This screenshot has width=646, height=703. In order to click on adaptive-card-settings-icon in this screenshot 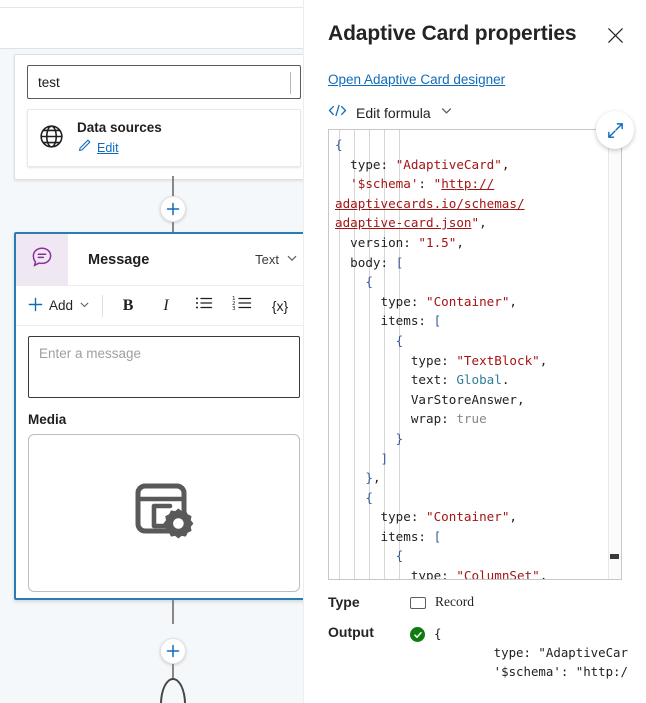, I will do `click(164, 513)`.